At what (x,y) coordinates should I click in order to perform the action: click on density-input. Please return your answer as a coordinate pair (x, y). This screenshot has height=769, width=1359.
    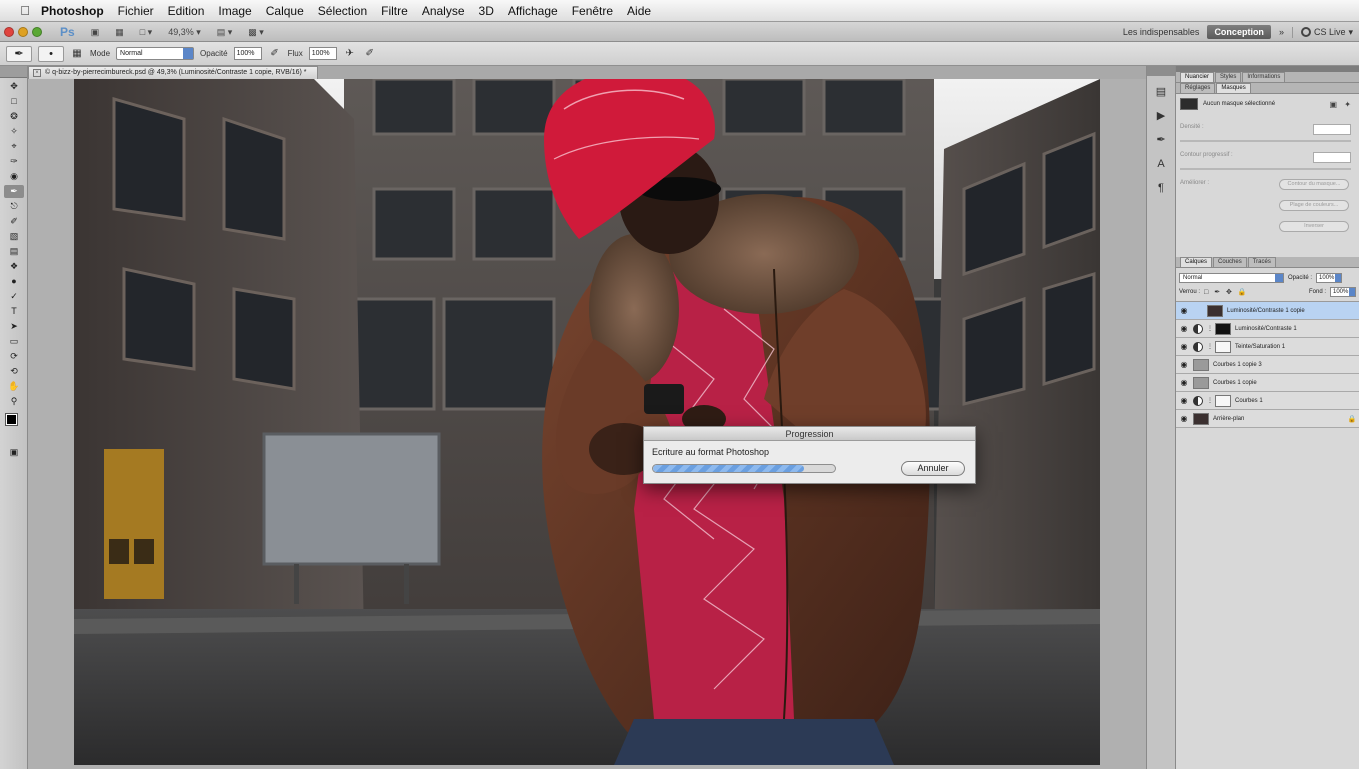
    Looking at the image, I should click on (1332, 129).